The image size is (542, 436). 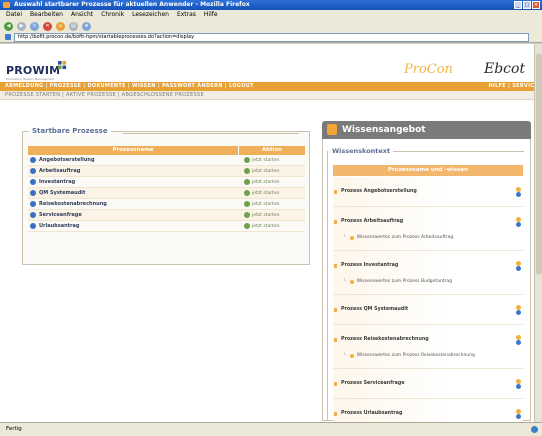 I want to click on knowledge-item: Prozess QM Systemaudit, so click(x=428, y=310).